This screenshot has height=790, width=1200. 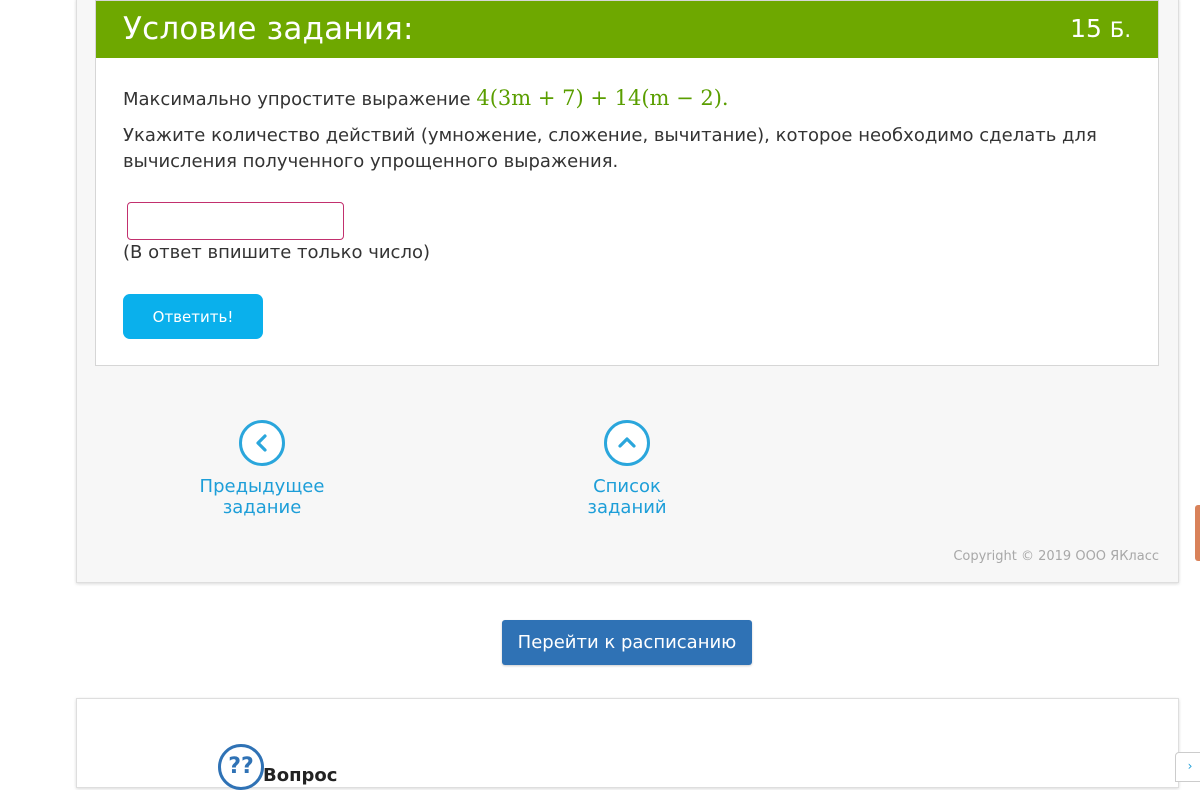 What do you see at coordinates (1197, 533) in the screenshot?
I see `side-feedback-tab` at bounding box center [1197, 533].